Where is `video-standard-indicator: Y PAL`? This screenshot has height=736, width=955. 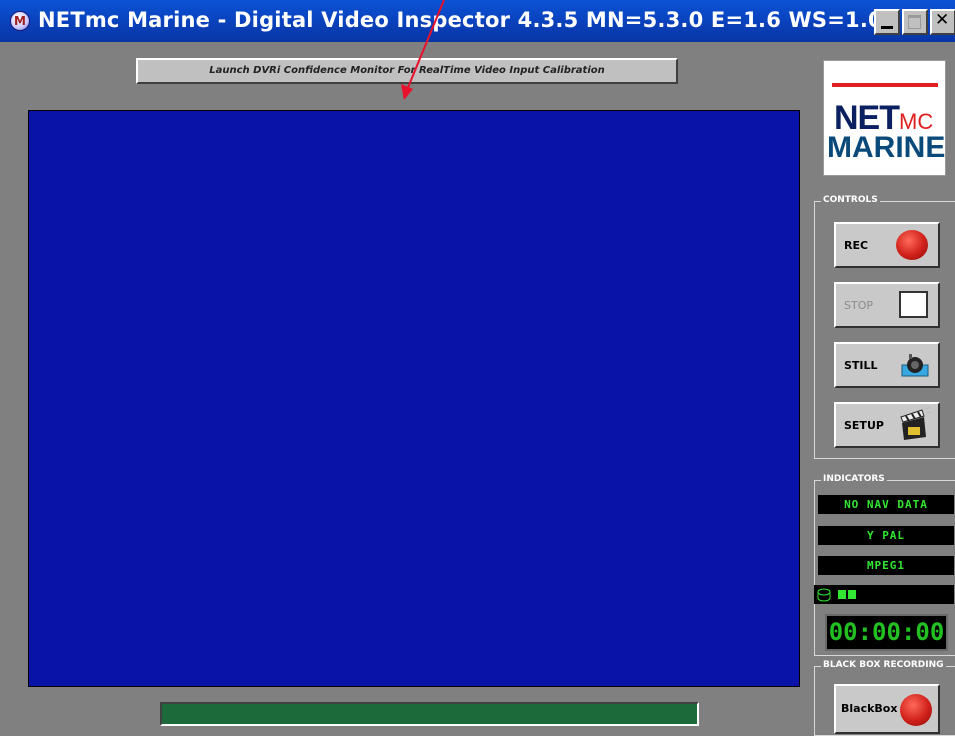
video-standard-indicator: Y PAL is located at coordinates (886, 535).